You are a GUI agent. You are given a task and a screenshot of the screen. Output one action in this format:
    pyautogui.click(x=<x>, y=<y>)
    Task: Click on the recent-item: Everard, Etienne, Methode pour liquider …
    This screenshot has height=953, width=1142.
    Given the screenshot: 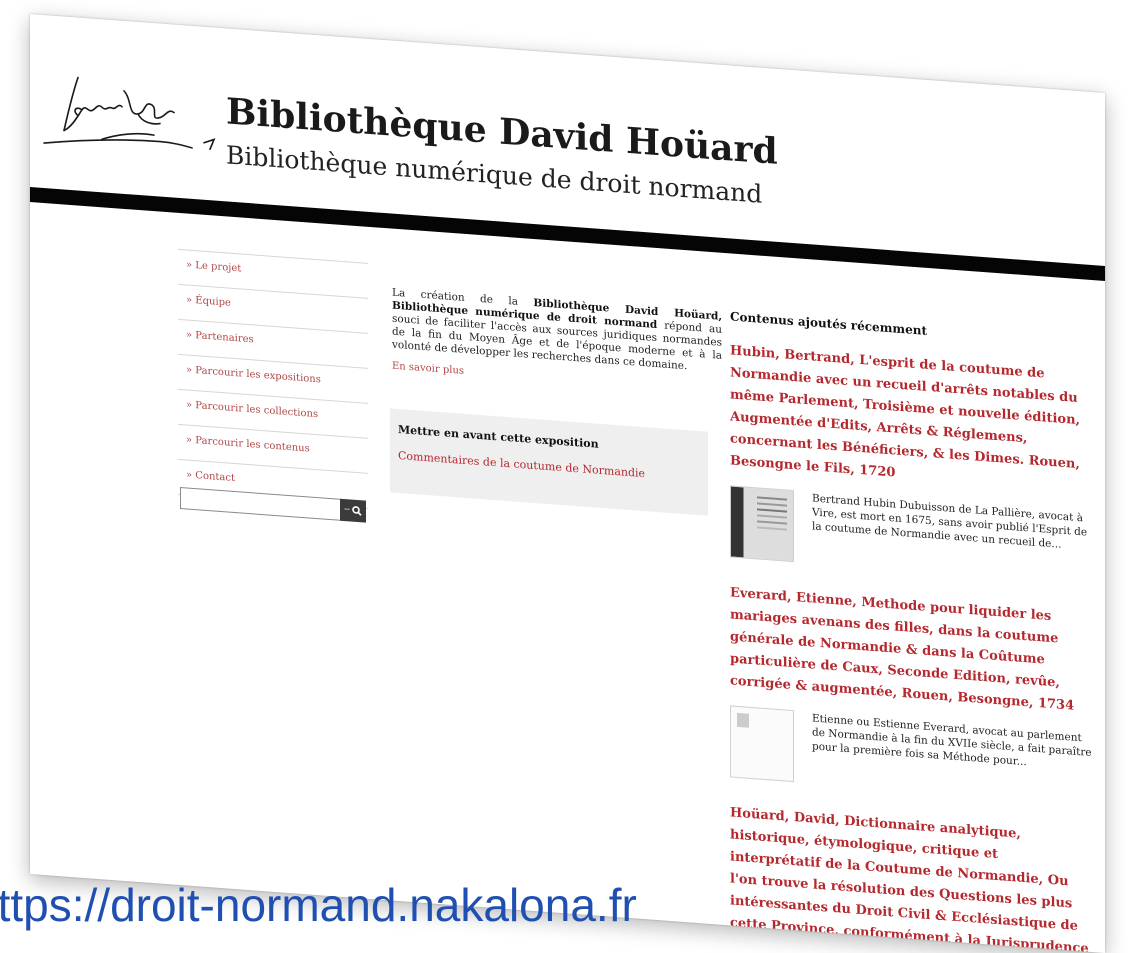 What is the action you would take?
    pyautogui.click(x=911, y=692)
    